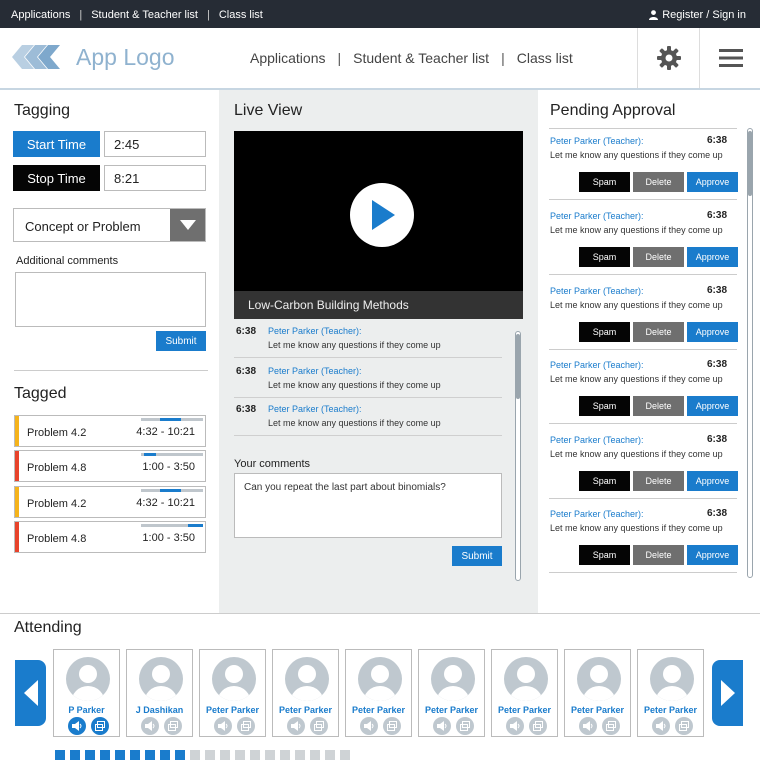 The width and height of the screenshot is (760, 762). What do you see at coordinates (750, 353) in the screenshot?
I see `pending-scrollbar` at bounding box center [750, 353].